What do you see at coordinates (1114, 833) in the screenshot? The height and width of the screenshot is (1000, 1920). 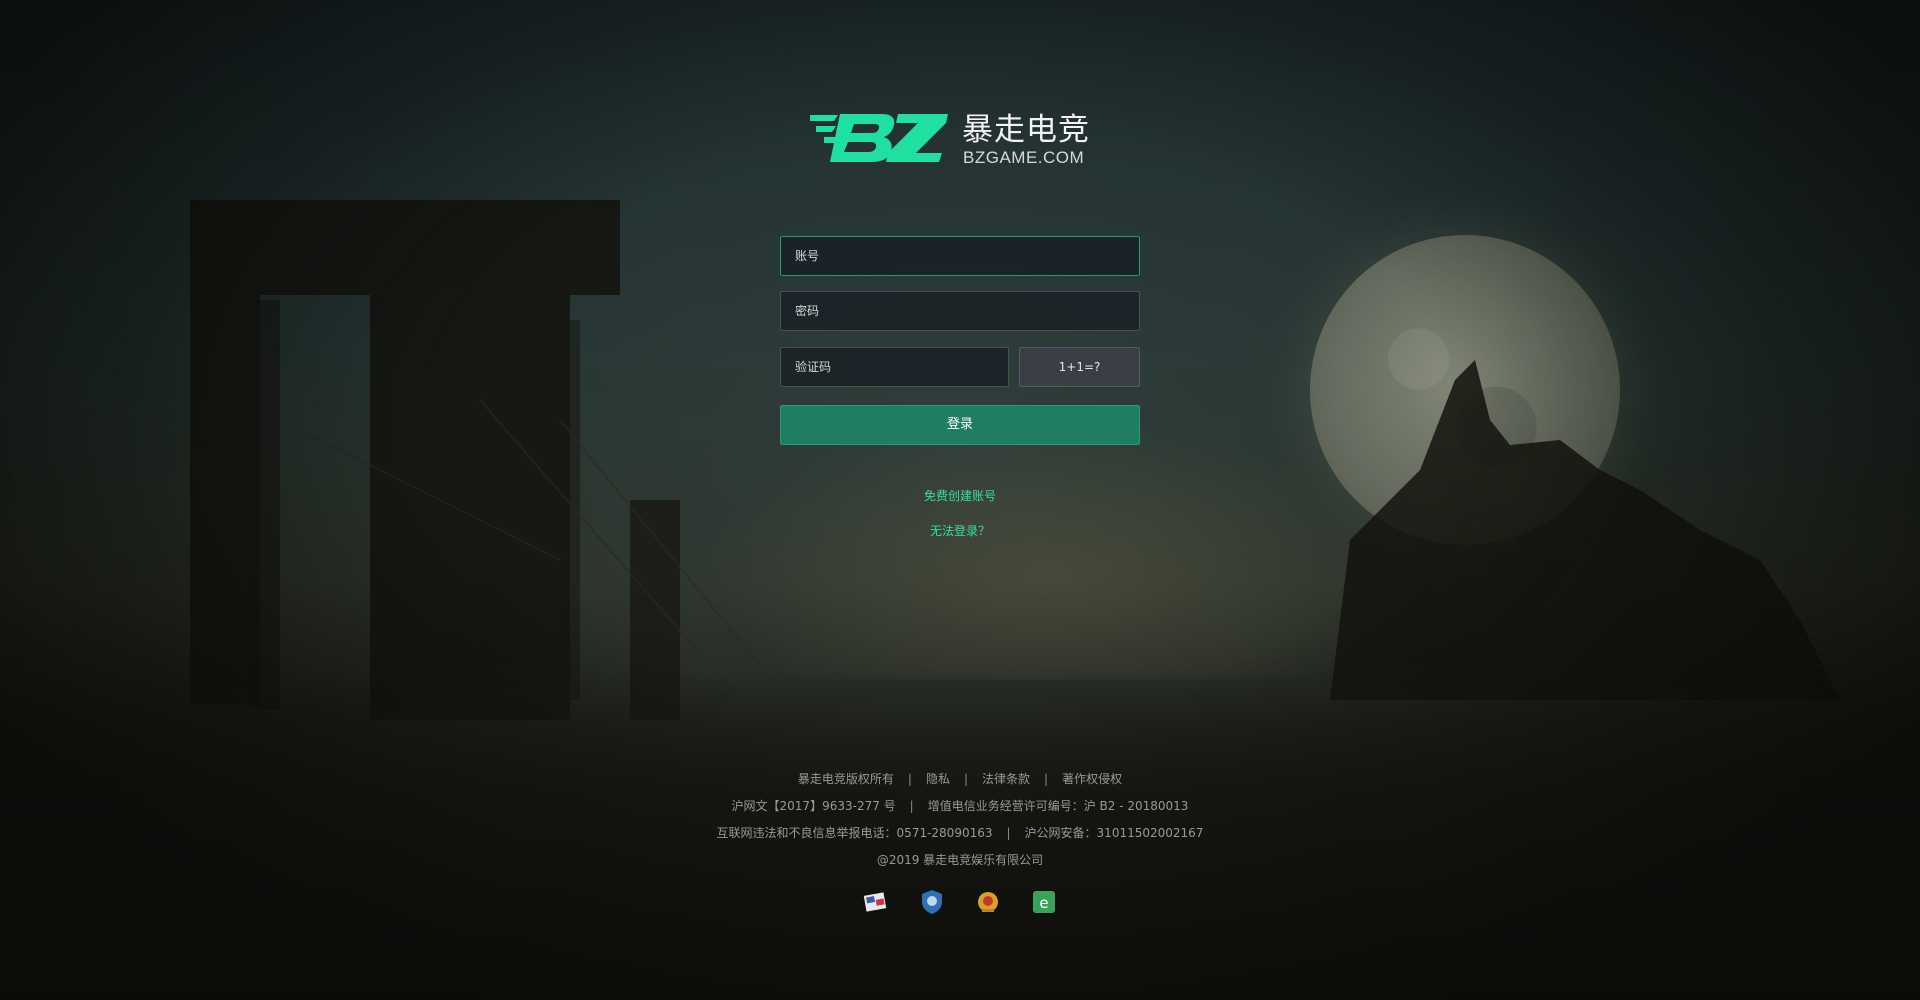 I see `police-record-text: 沪公网安备：31011502002167` at bounding box center [1114, 833].